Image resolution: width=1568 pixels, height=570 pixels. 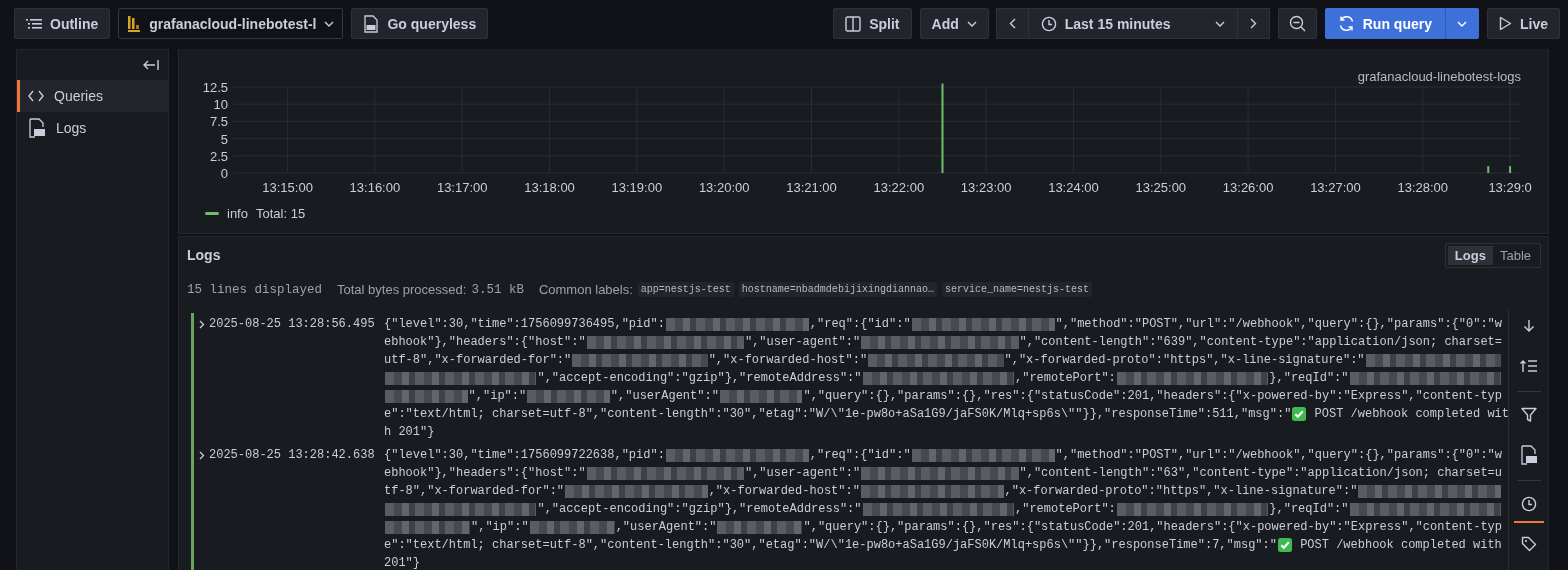 What do you see at coordinates (524, 324) in the screenshot?
I see `log-text: {"level":30,"time":1756099736495,"pid":` at bounding box center [524, 324].